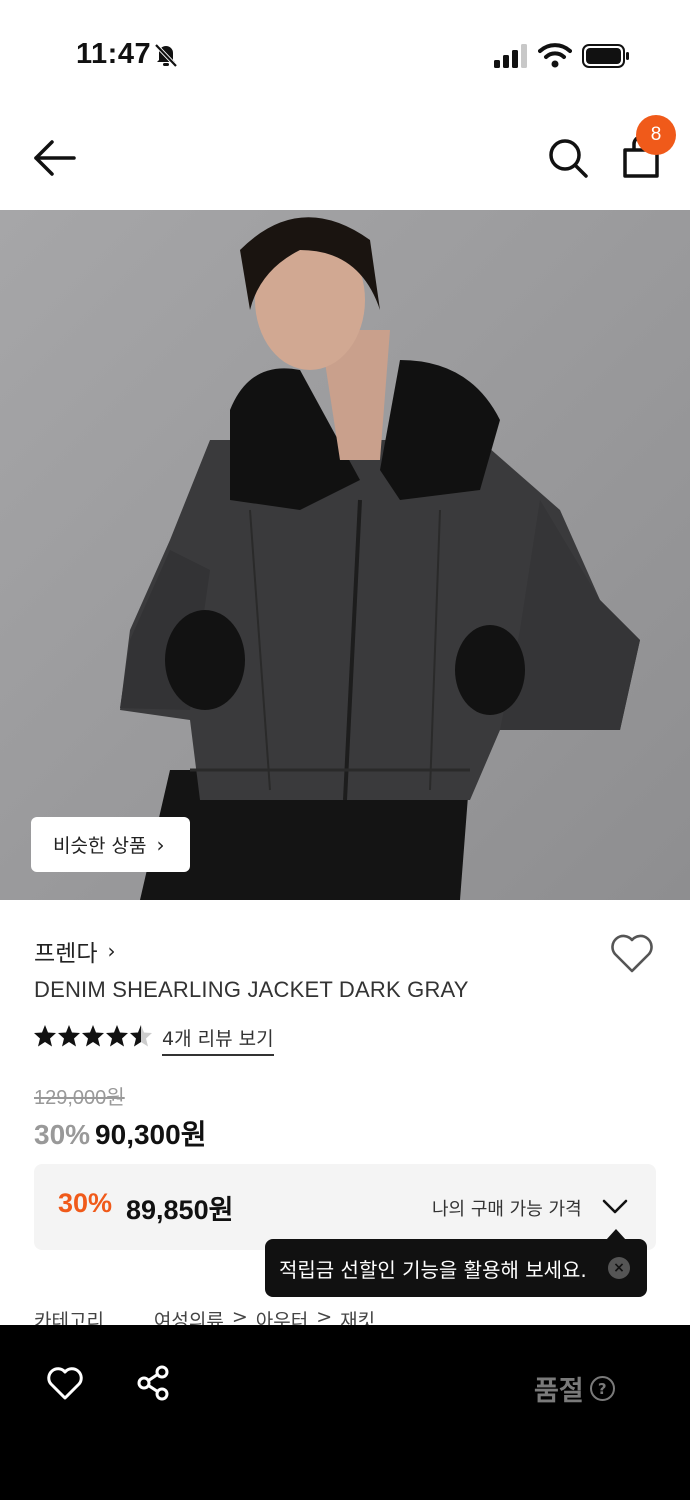  What do you see at coordinates (656, 135) in the screenshot?
I see `cart-count-badge: 8` at bounding box center [656, 135].